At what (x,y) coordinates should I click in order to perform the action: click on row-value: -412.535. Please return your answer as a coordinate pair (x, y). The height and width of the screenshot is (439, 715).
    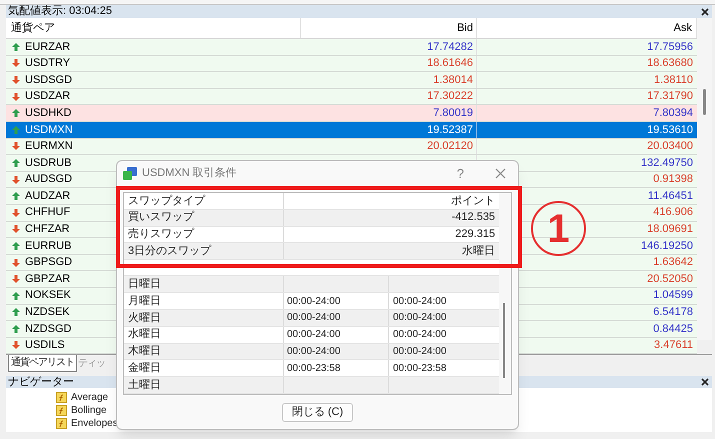
    Looking at the image, I should click on (474, 218).